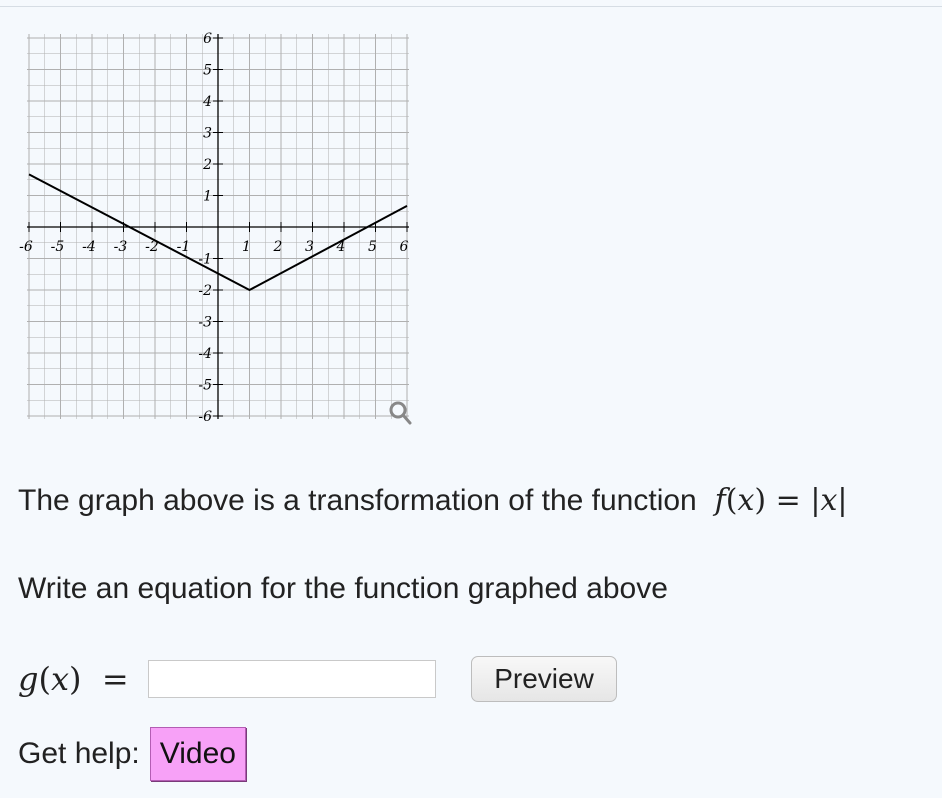 The image size is (942, 798). What do you see at coordinates (207, 197) in the screenshot?
I see `y-tick-label: 1` at bounding box center [207, 197].